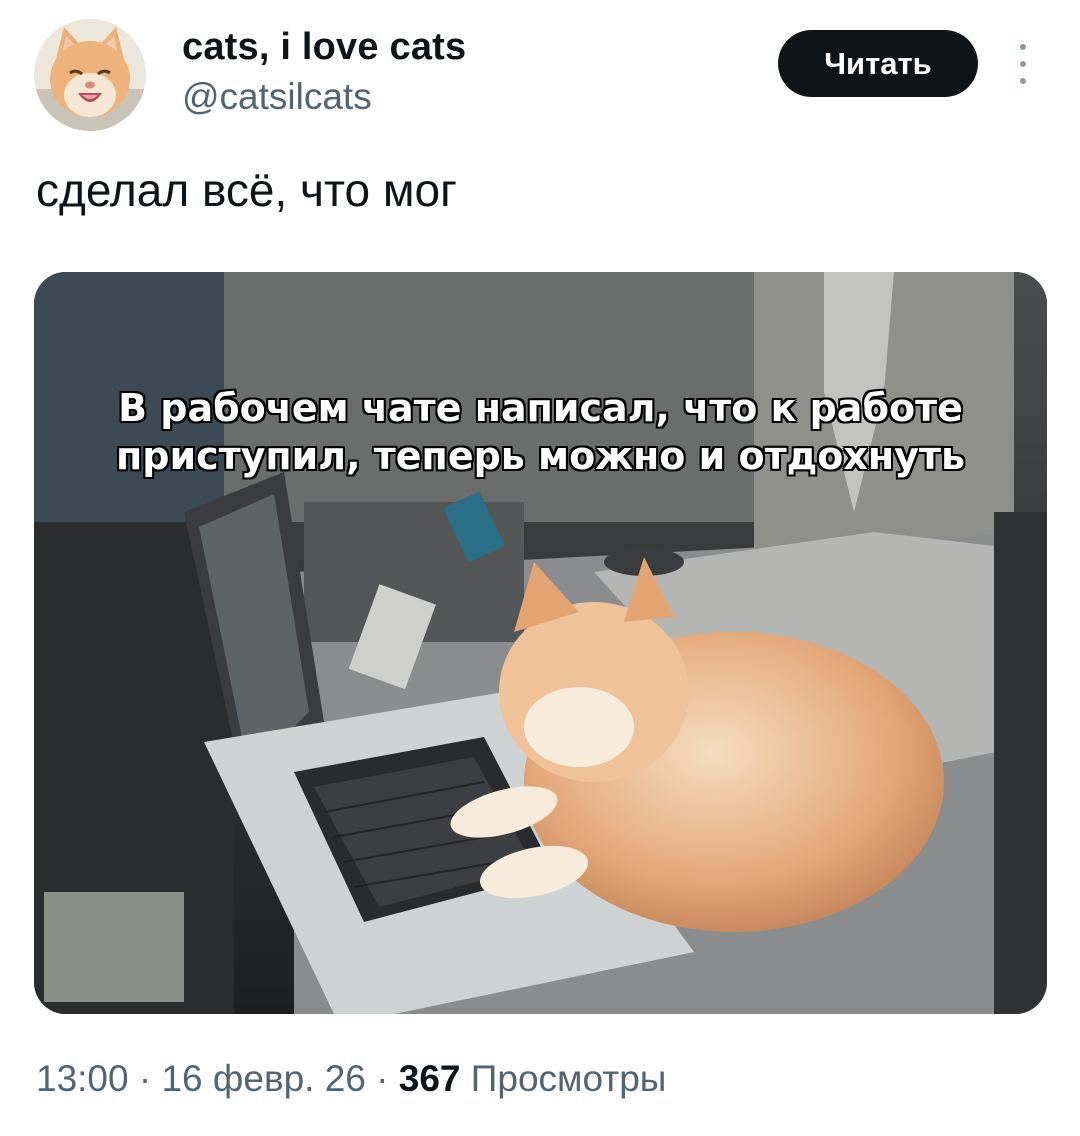  What do you see at coordinates (82, 1078) in the screenshot?
I see `tweet-time: 13:00` at bounding box center [82, 1078].